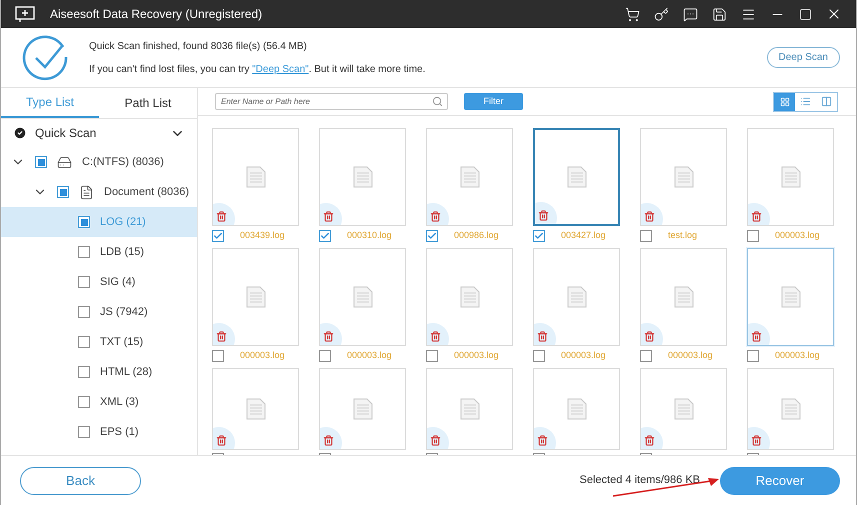  I want to click on tree-item: HTML (28), so click(99, 372).